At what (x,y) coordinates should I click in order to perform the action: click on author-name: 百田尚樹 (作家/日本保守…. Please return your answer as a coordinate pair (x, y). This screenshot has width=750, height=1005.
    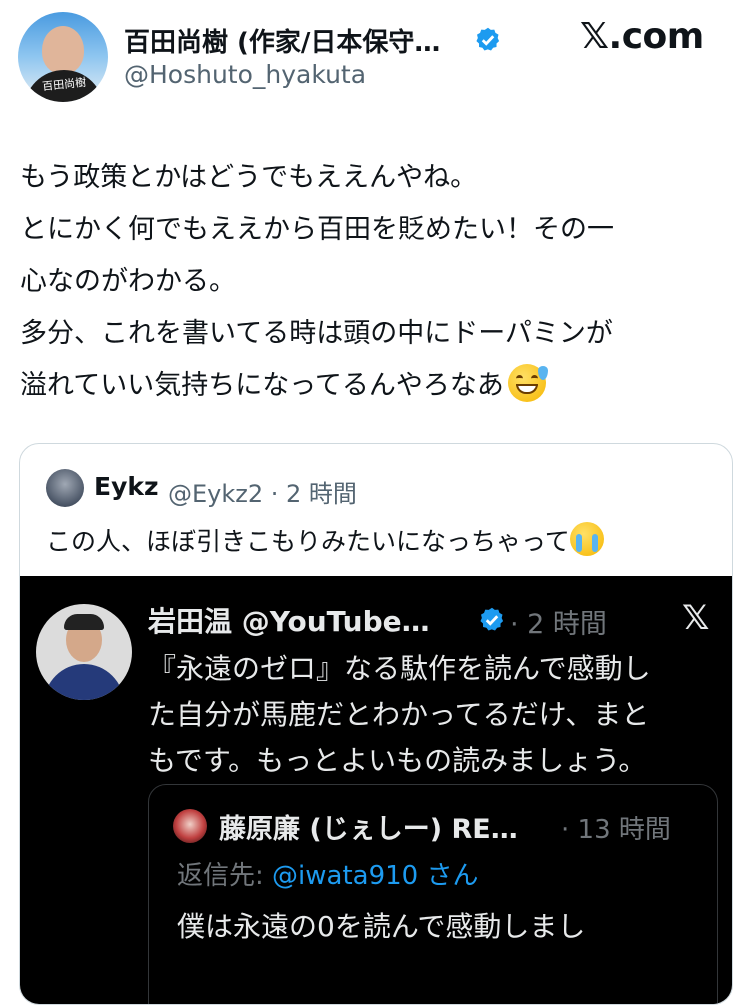
    Looking at the image, I should click on (282, 40).